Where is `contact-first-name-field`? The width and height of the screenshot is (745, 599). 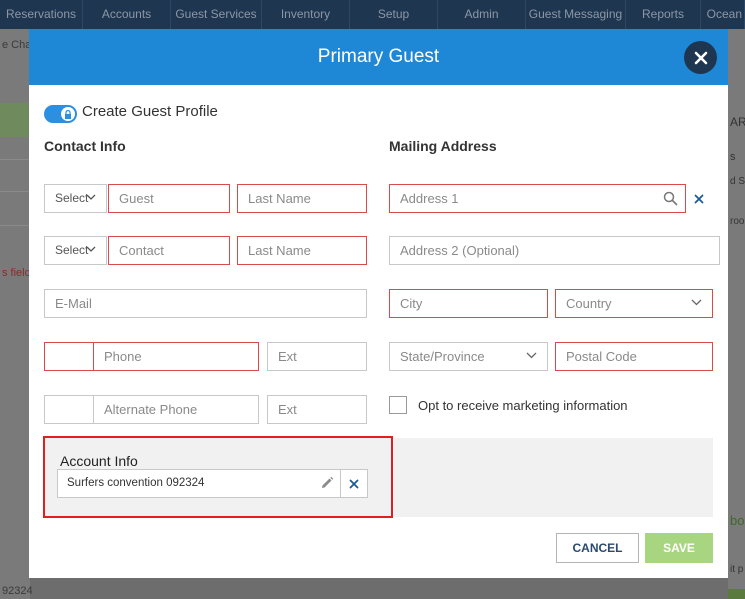 contact-first-name-field is located at coordinates (169, 250).